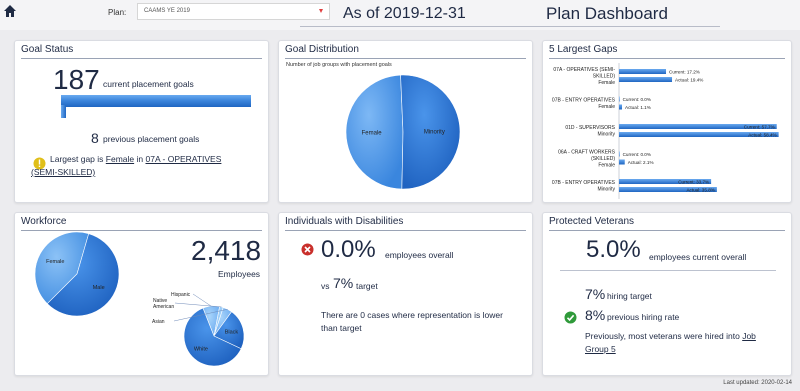 The width and height of the screenshot is (800, 391). Describe the element at coordinates (592, 221) in the screenshot. I see `card-title: Protected Veterans` at that location.